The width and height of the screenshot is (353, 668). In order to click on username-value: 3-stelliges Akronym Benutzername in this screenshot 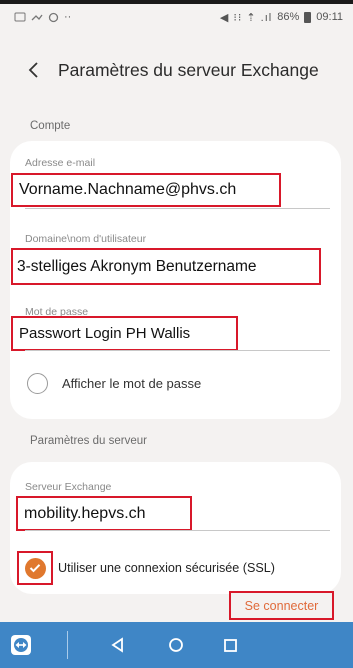, I will do `click(137, 266)`.